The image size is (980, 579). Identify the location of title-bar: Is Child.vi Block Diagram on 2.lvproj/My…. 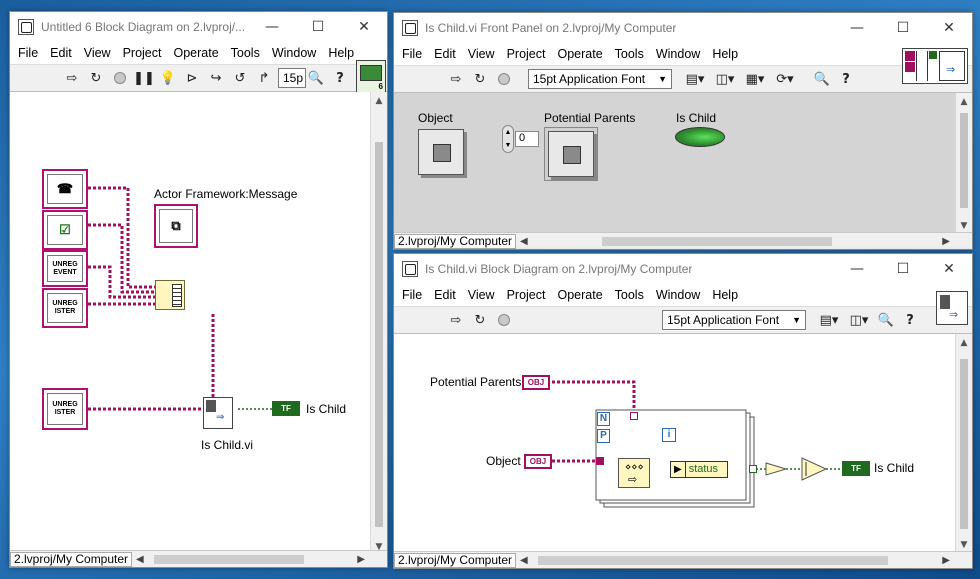
(683, 269).